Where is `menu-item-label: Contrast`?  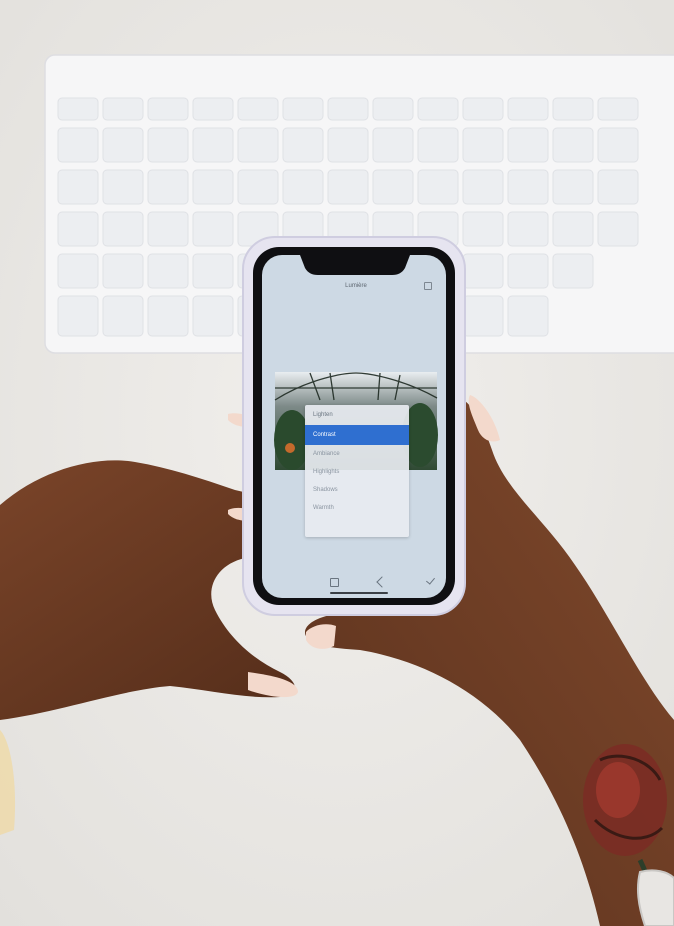 menu-item-label: Contrast is located at coordinates (324, 435).